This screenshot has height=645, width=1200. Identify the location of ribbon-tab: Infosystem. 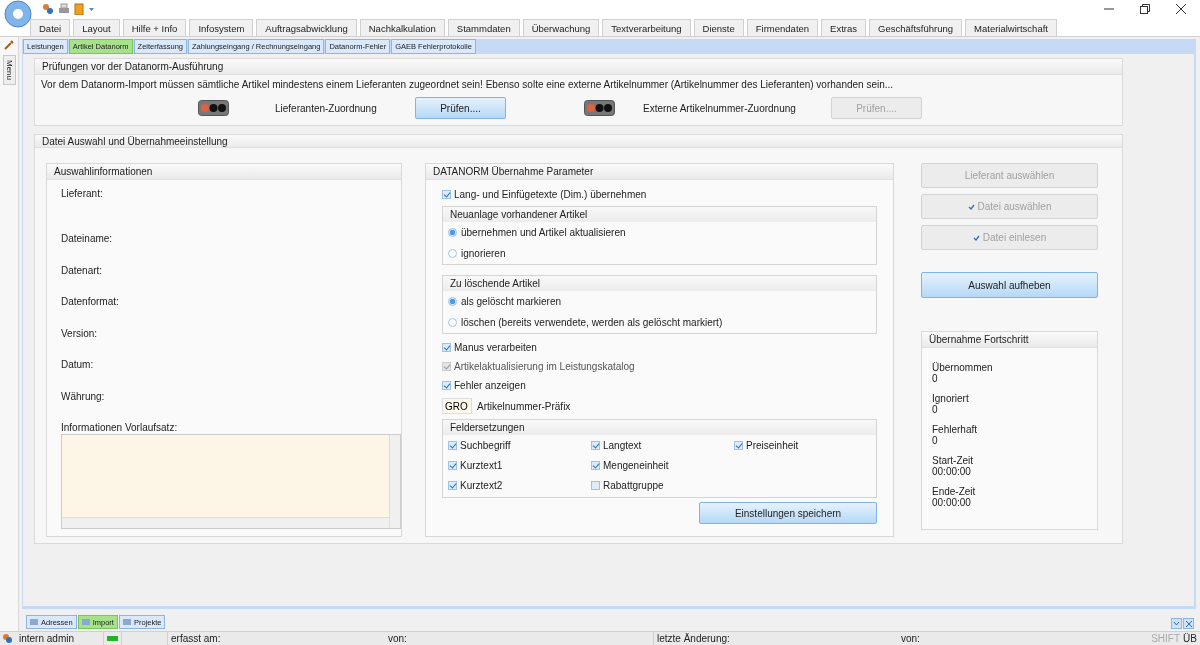
(221, 27).